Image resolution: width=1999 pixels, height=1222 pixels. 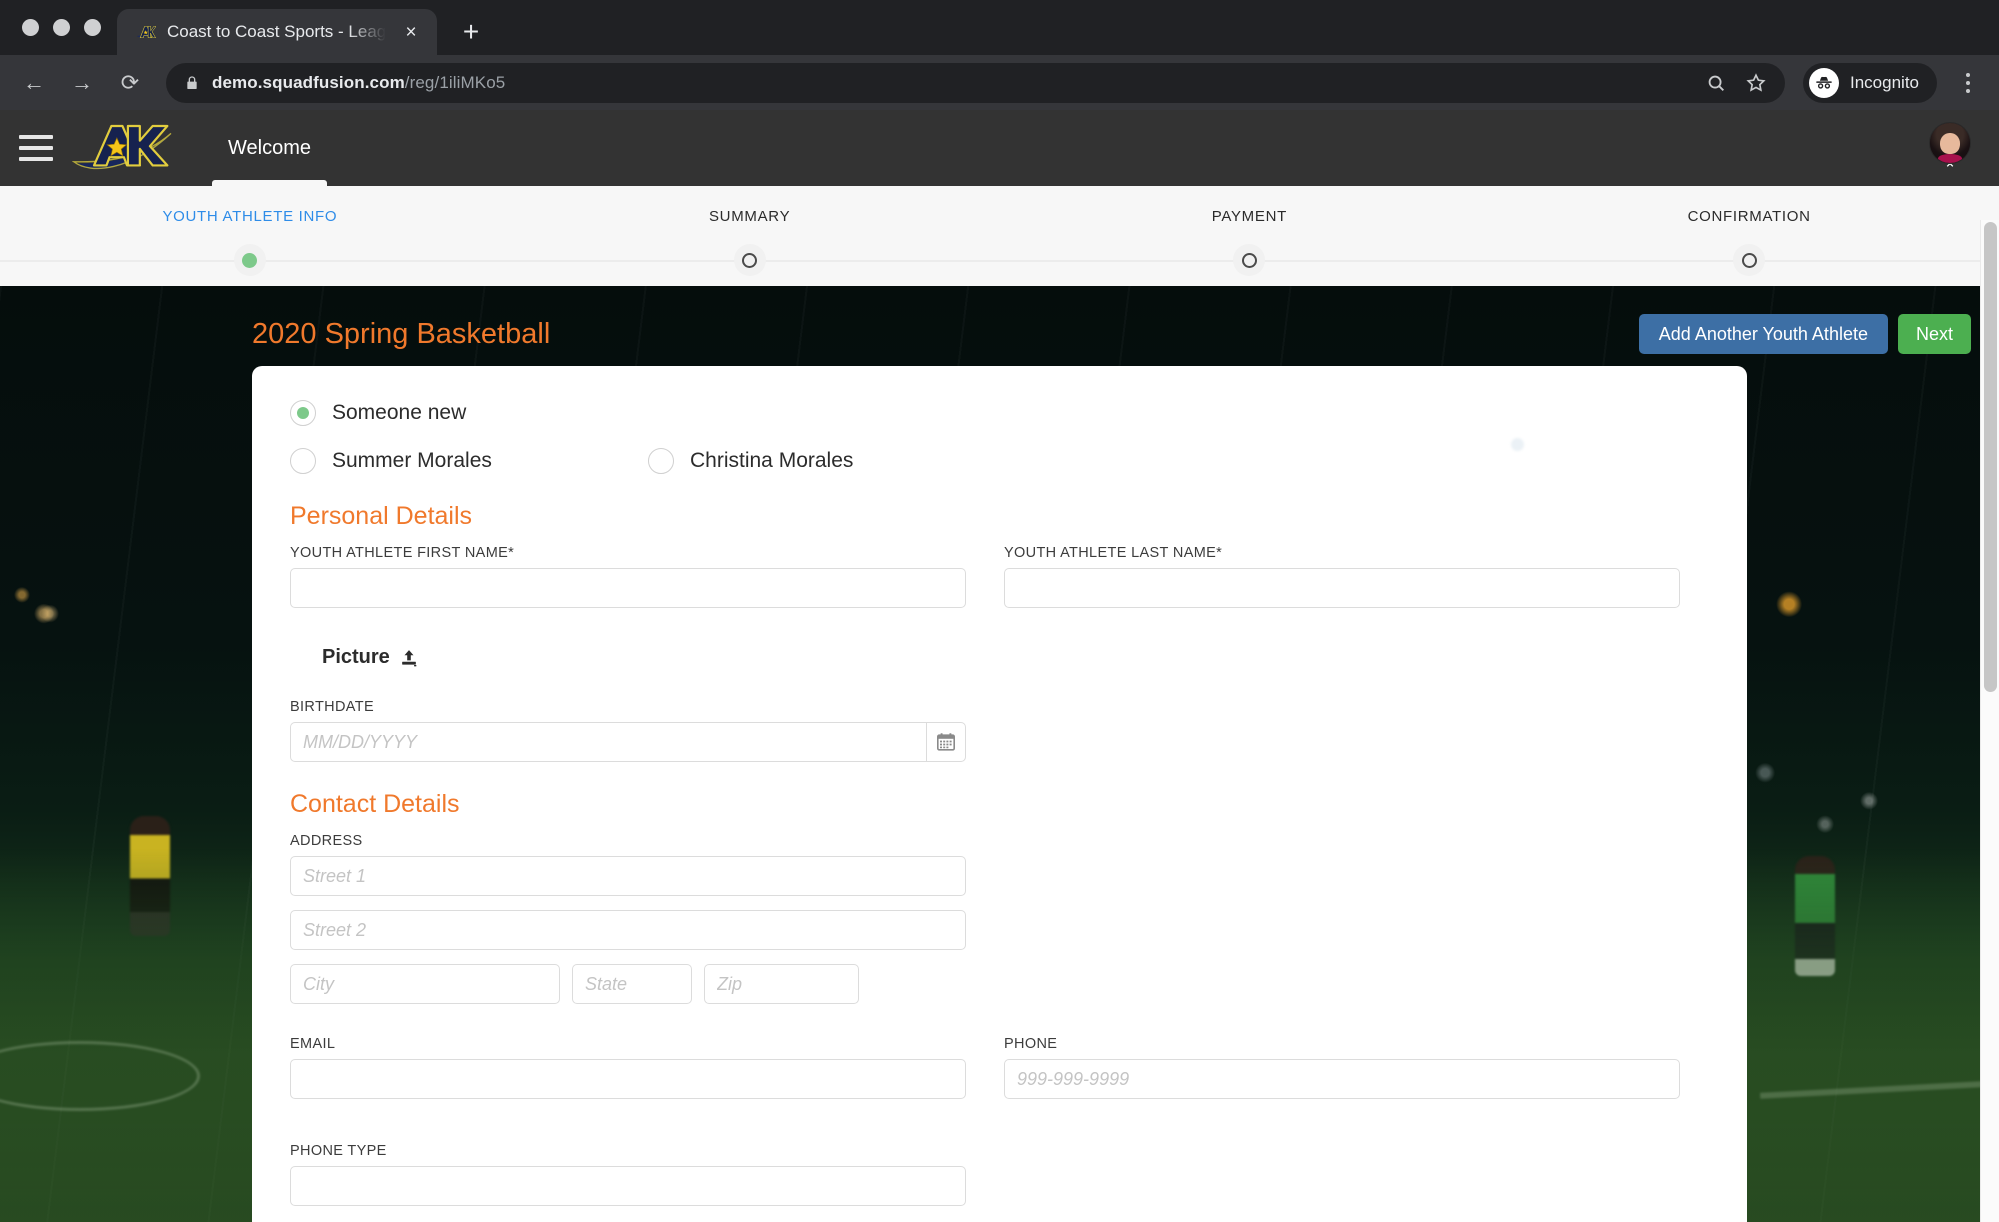 I want to click on phone-type-input, so click(x=628, y=1186).